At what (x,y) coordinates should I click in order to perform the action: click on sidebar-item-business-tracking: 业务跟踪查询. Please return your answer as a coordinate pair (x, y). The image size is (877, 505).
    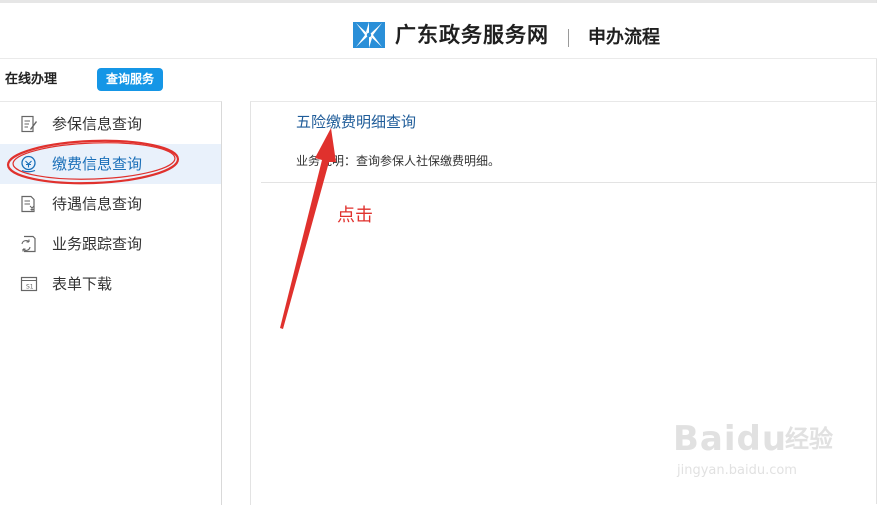
    Looking at the image, I should click on (110, 244).